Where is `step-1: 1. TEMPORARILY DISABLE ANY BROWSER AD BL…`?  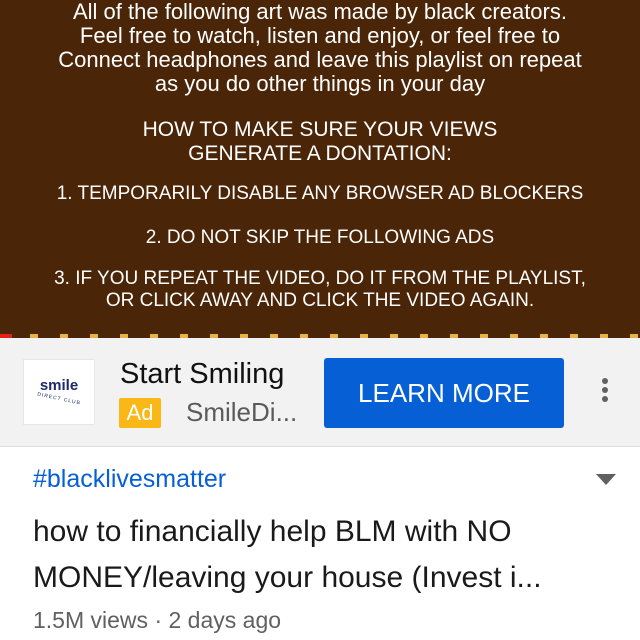 step-1: 1. TEMPORARILY DISABLE ANY BROWSER AD BL… is located at coordinates (320, 193).